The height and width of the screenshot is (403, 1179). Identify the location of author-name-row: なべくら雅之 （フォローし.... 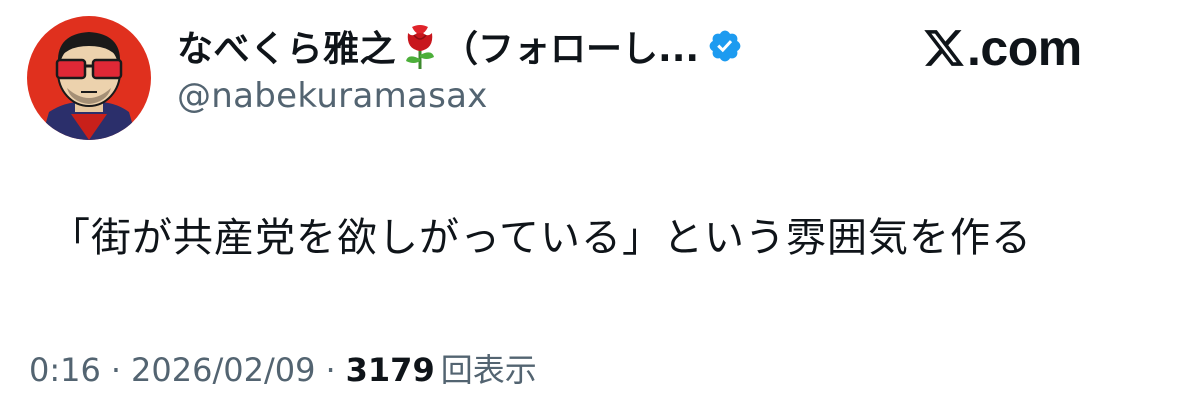
(460, 46).